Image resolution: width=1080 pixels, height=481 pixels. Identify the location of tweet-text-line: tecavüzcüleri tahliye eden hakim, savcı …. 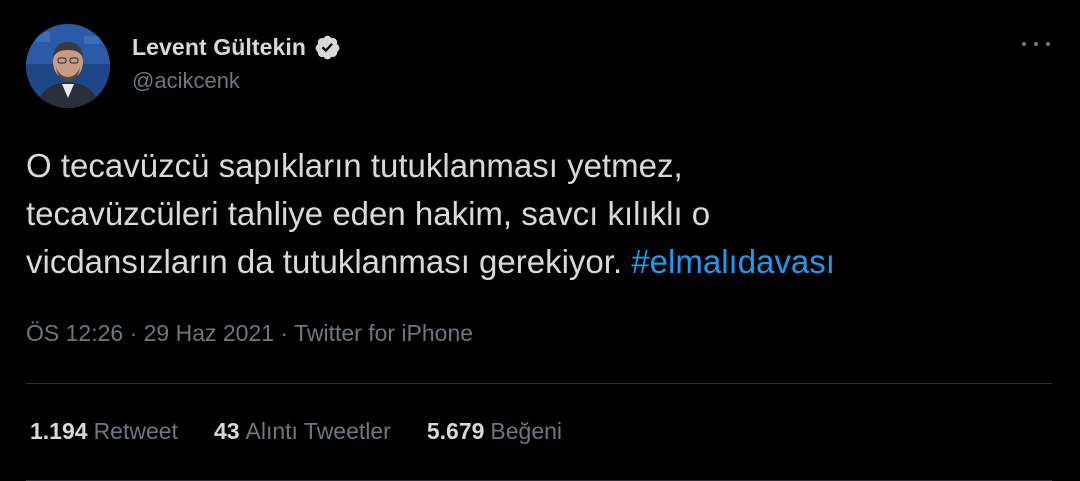
(368, 213).